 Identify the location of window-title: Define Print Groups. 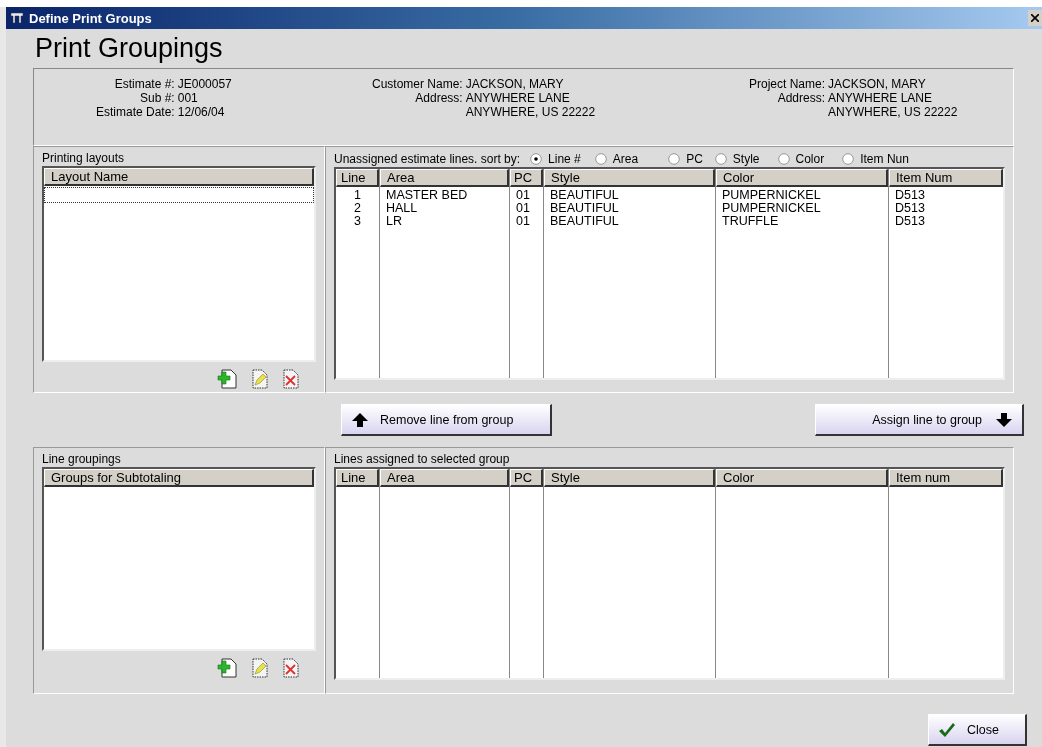
(91, 18).